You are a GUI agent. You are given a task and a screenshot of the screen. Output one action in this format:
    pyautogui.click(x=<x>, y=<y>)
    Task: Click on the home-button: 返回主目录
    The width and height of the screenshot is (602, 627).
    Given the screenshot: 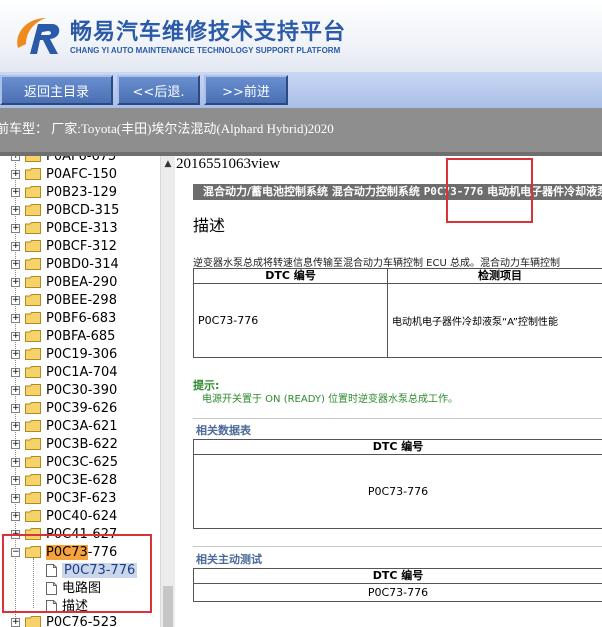 What is the action you would take?
    pyautogui.click(x=56, y=90)
    